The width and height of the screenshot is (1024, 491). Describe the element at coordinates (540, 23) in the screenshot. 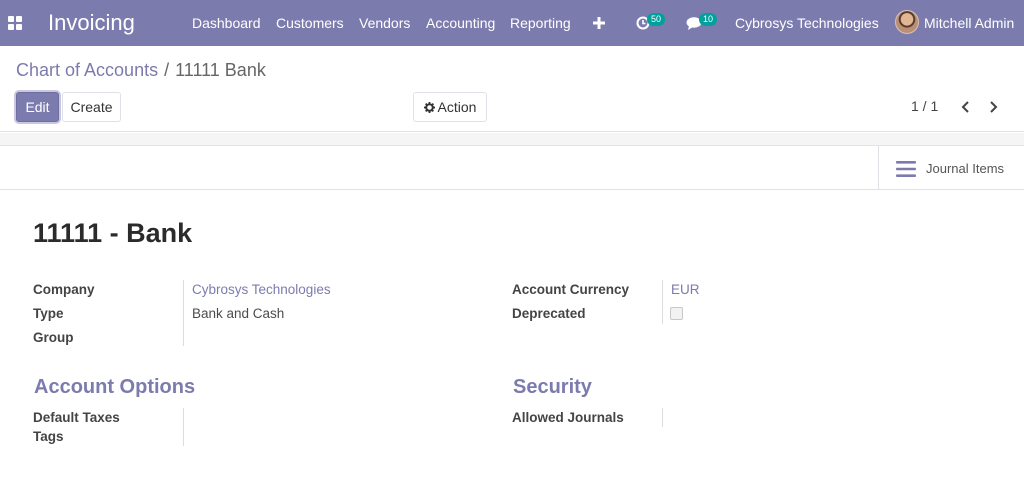

I see `menu-reporting: Reporting` at that location.